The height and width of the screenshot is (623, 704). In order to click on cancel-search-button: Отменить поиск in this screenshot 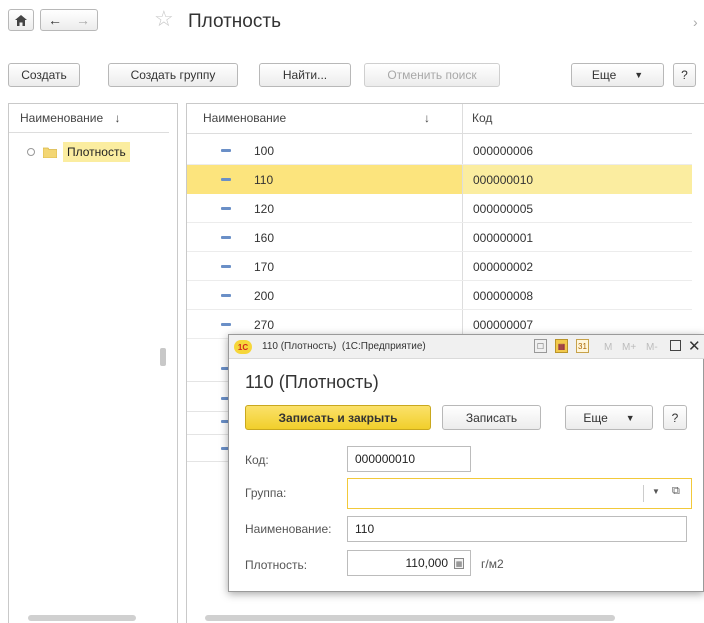, I will do `click(432, 75)`.